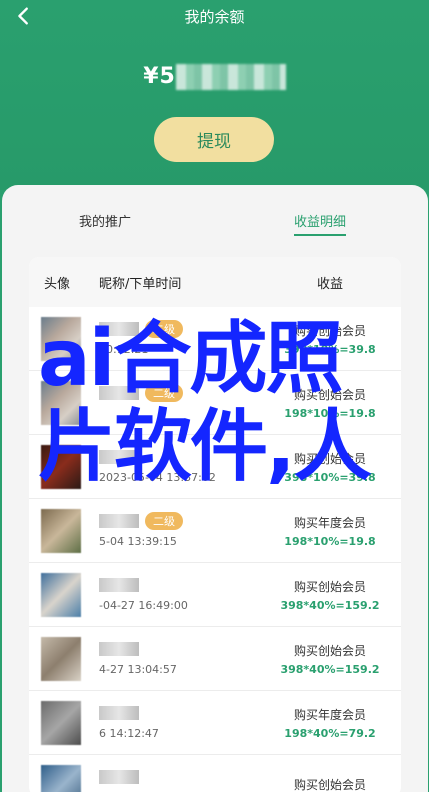  Describe the element at coordinates (215, 723) in the screenshot. I see `table-row: 6 14:12:47 购买年度会员 198*40%=79.2` at that location.